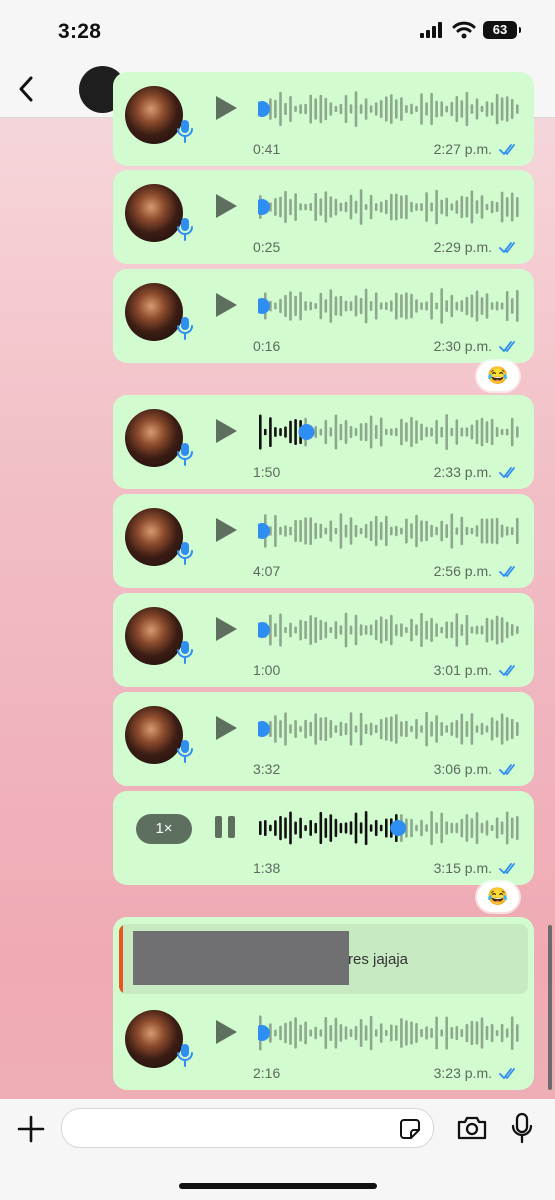 The height and width of the screenshot is (1200, 555). I want to click on voice-message-bubble: 1:00 3:01 p.m., so click(323, 640).